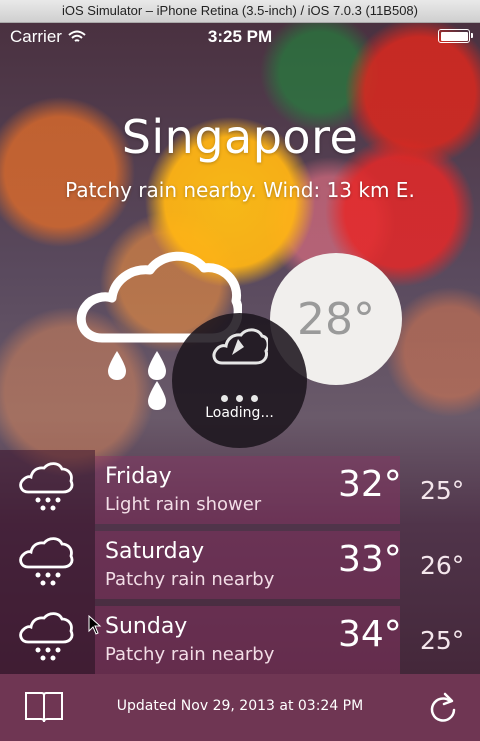 The image size is (480, 741). I want to click on mouse-cursor-icon, so click(95, 625).